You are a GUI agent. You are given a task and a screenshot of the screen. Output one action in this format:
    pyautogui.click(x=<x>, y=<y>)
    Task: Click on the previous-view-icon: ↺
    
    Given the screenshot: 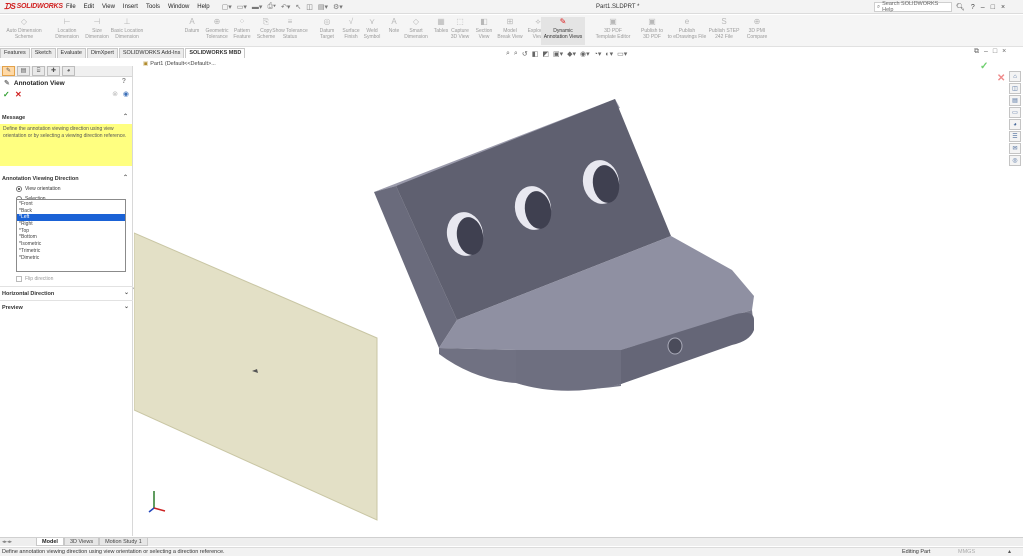 What is the action you would take?
    pyautogui.click(x=525, y=54)
    